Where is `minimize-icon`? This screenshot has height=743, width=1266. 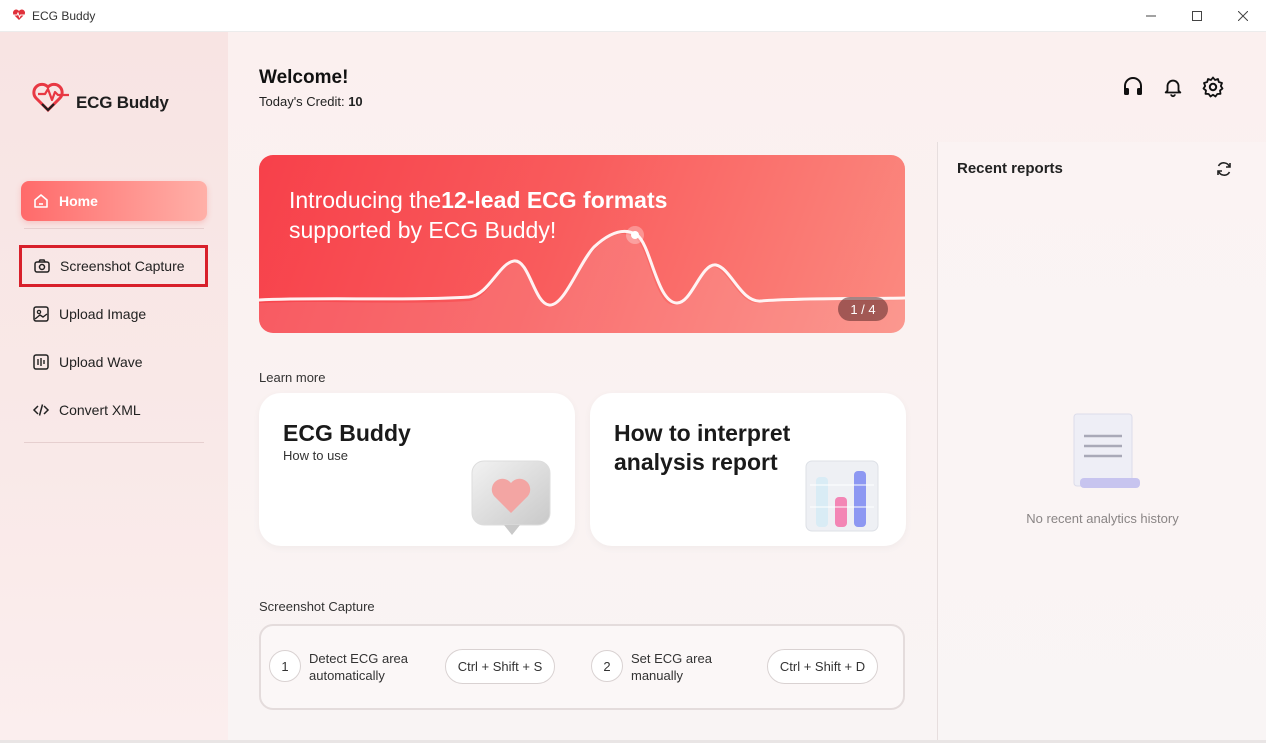 minimize-icon is located at coordinates (1151, 16).